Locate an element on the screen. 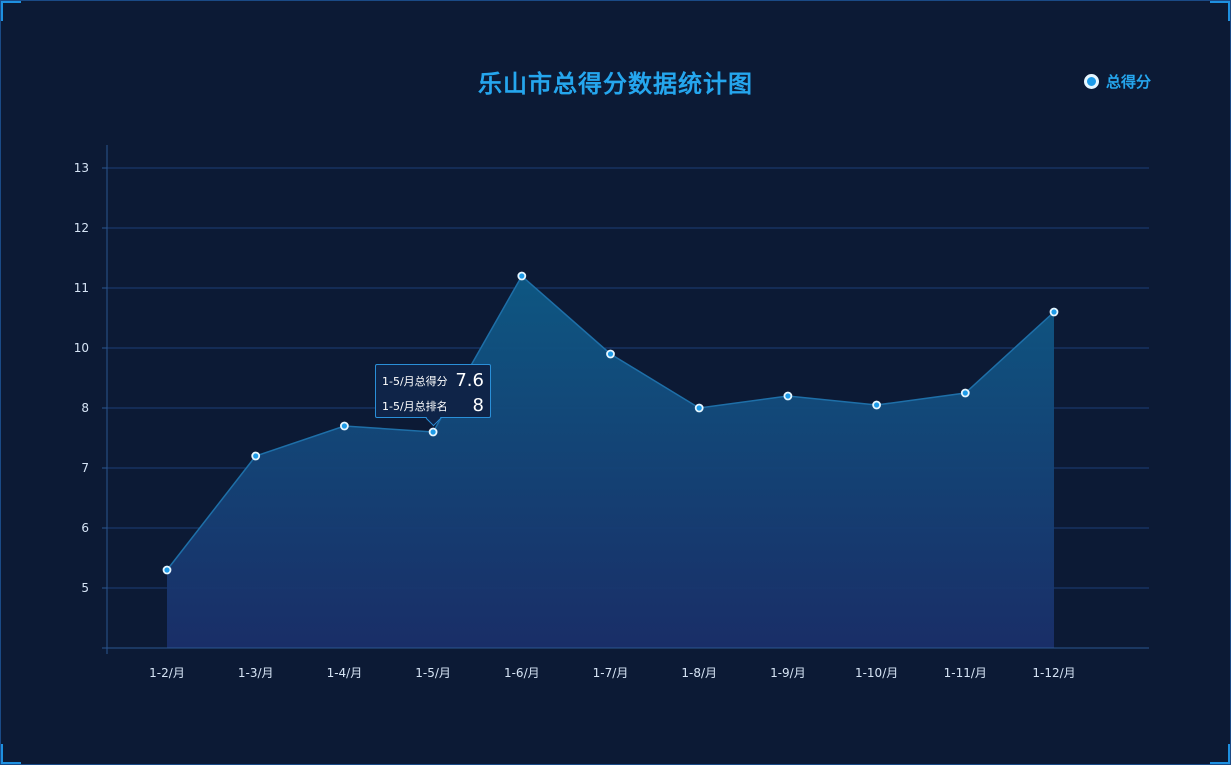 Image resolution: width=1231 pixels, height=765 pixels. x-tick-label: 1-9/月 is located at coordinates (788, 673).